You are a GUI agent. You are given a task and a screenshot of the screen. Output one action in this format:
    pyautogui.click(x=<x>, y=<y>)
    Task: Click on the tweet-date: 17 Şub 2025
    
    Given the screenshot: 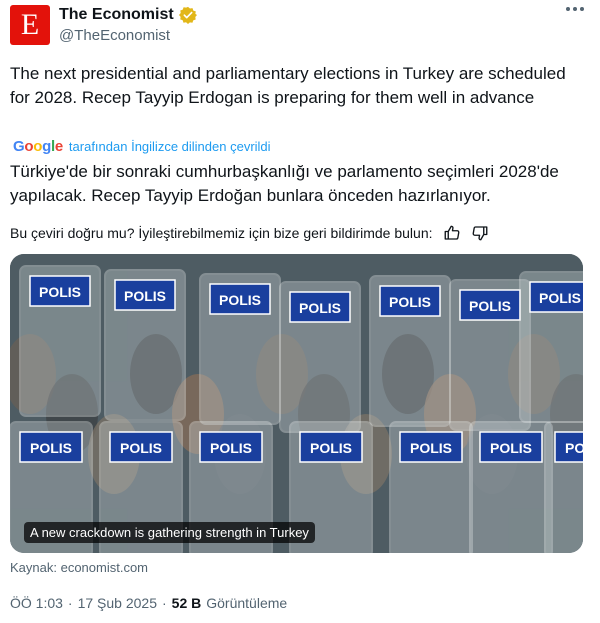 What is the action you would take?
    pyautogui.click(x=117, y=603)
    